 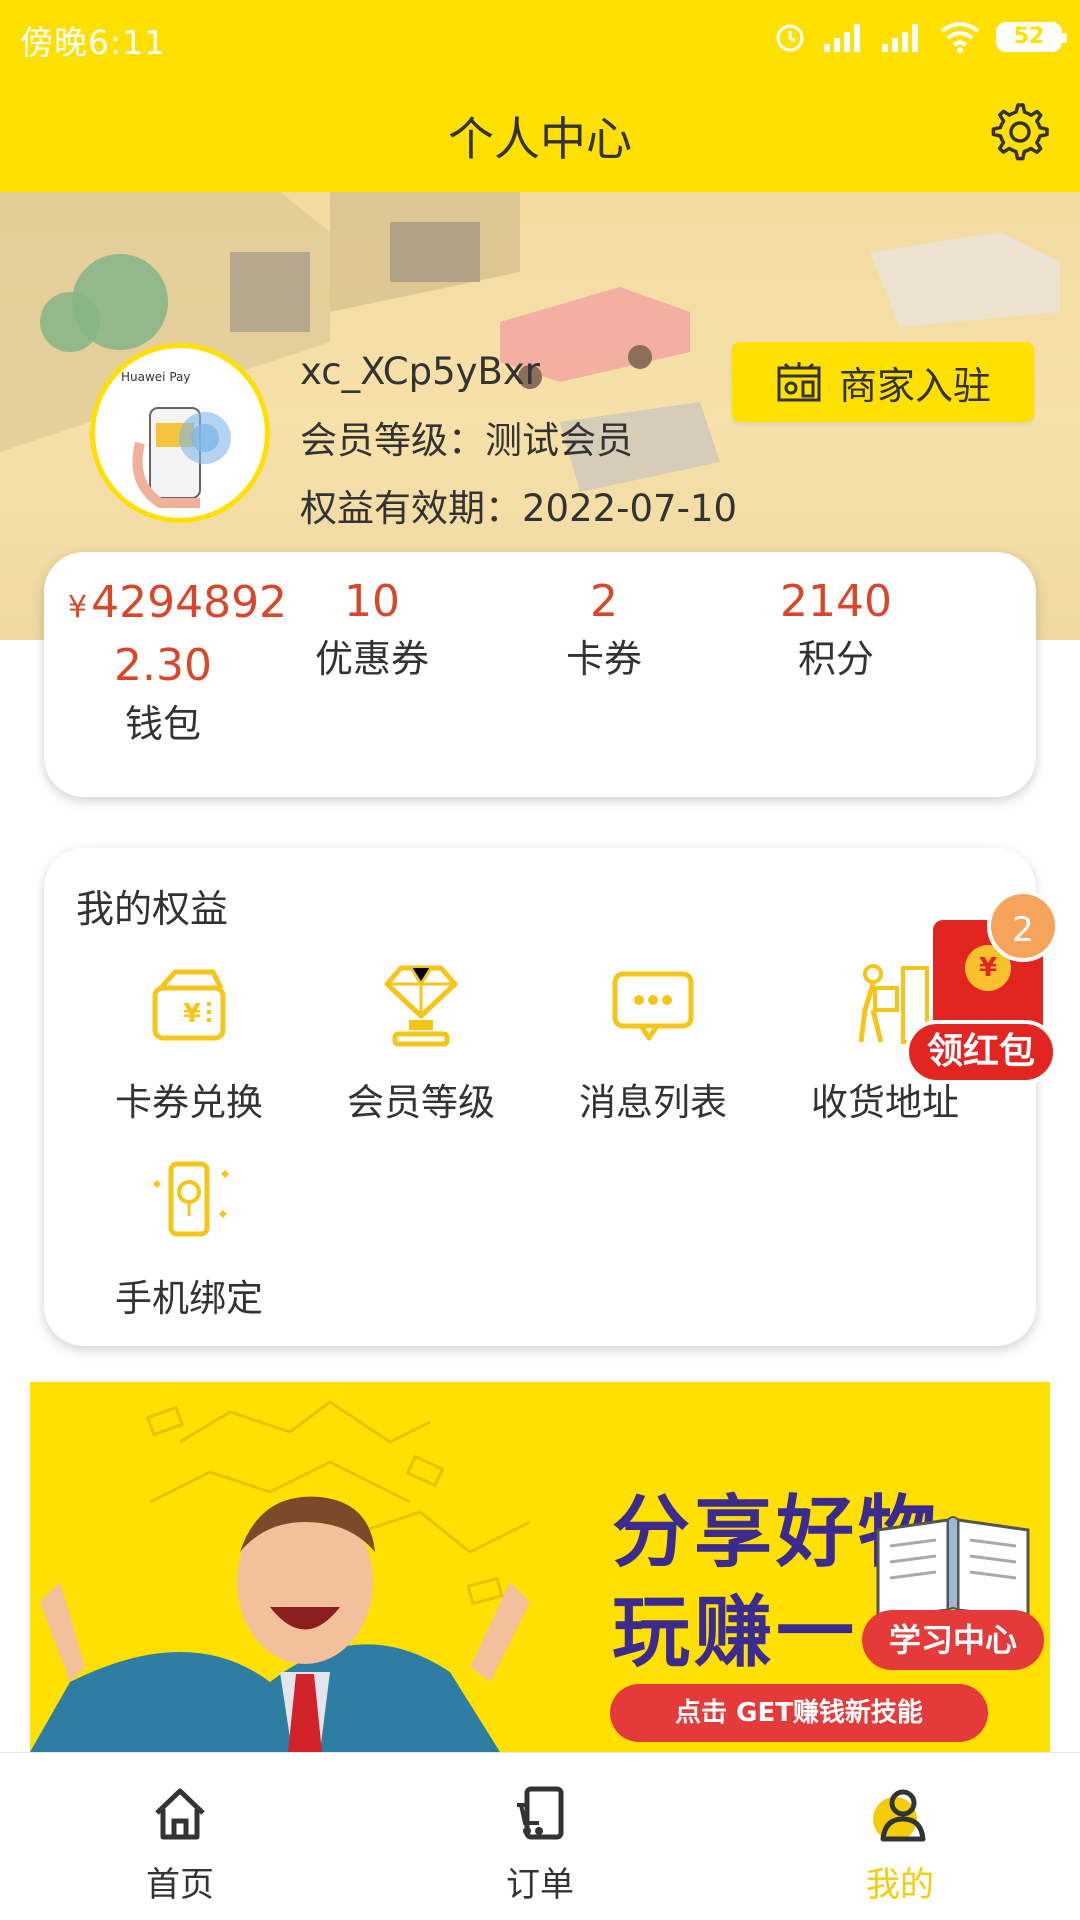 I want to click on coupons-label: 优惠券, so click(x=371, y=659).